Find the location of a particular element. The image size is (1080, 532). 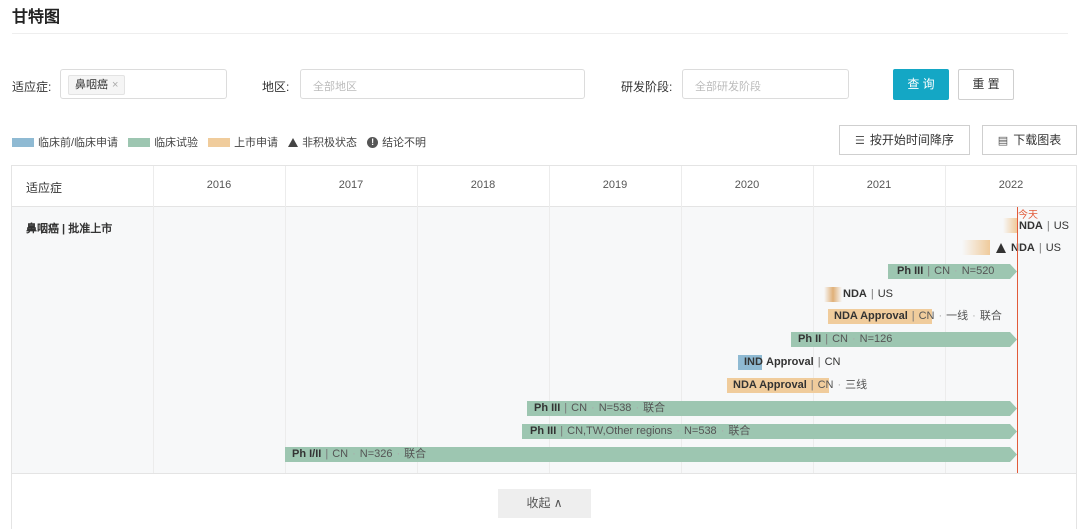

legend-item-preclinical: 临床前/临床申请 is located at coordinates (65, 142).